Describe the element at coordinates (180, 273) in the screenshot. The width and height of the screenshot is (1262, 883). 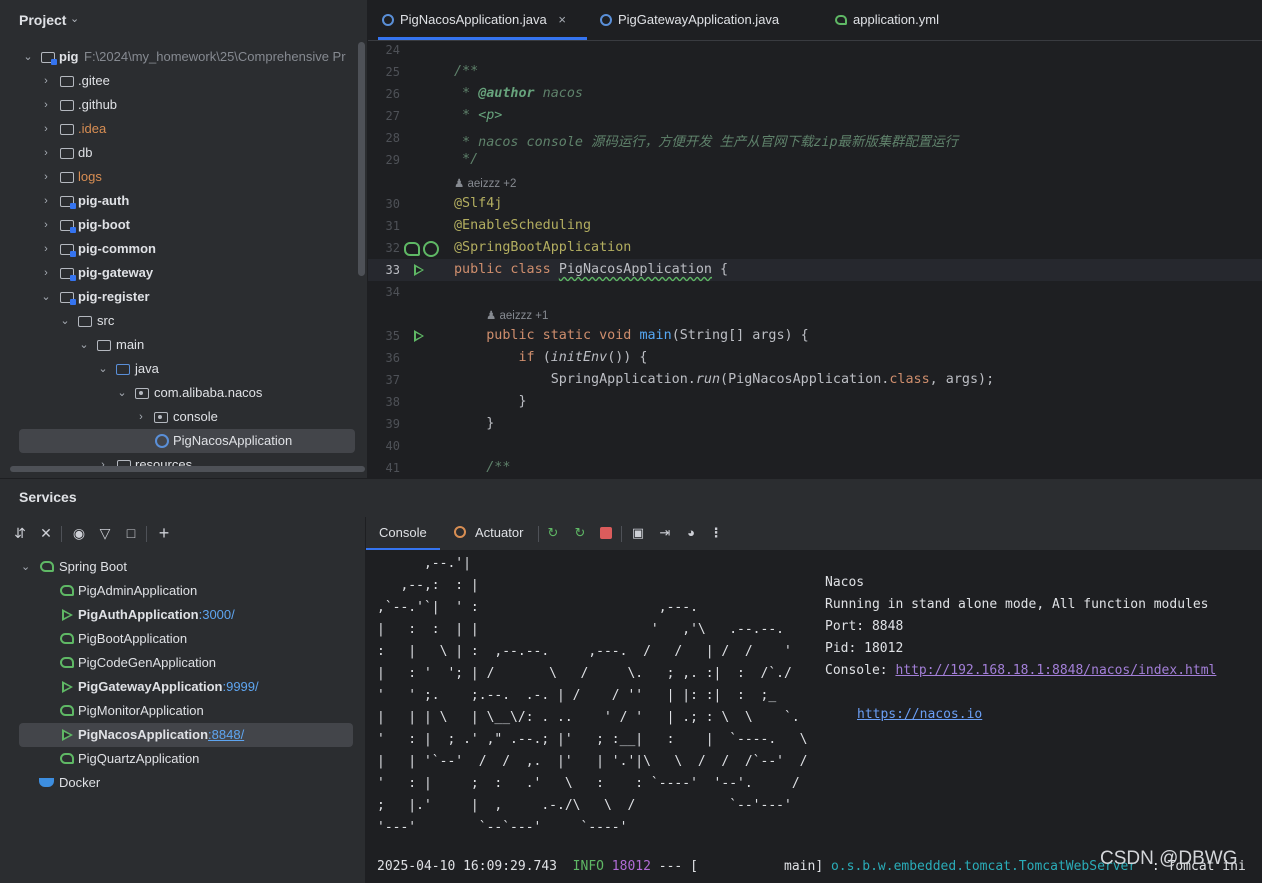
I see `tree-item-pig-gateway: › pig-gateway` at that location.